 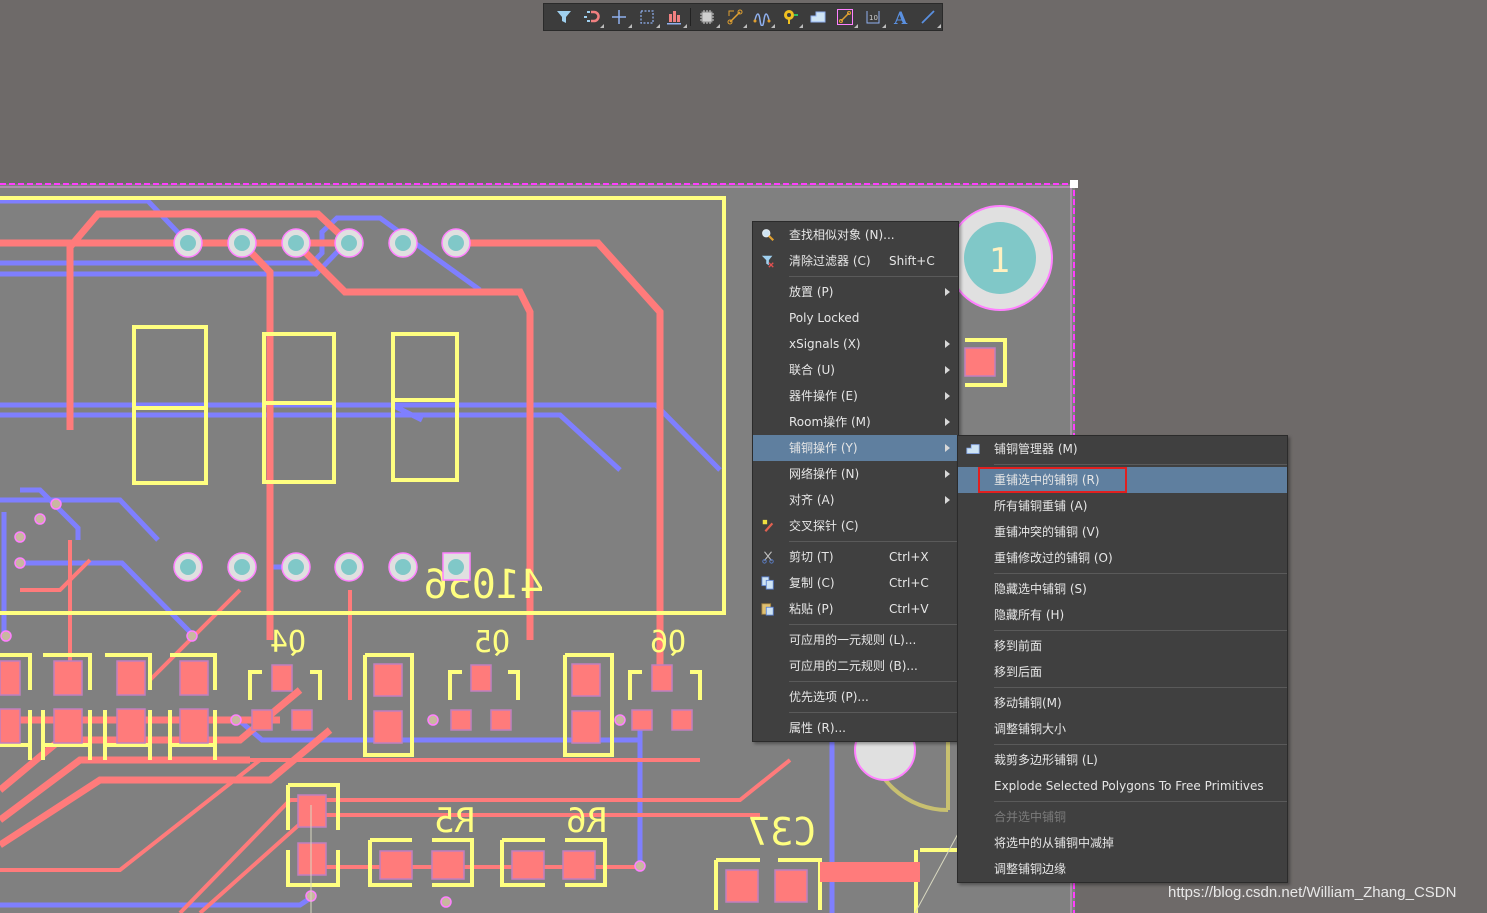 What do you see at coordinates (1041, 506) in the screenshot?
I see `menu-item-label: 所有铺铜重铺 (A)` at bounding box center [1041, 506].